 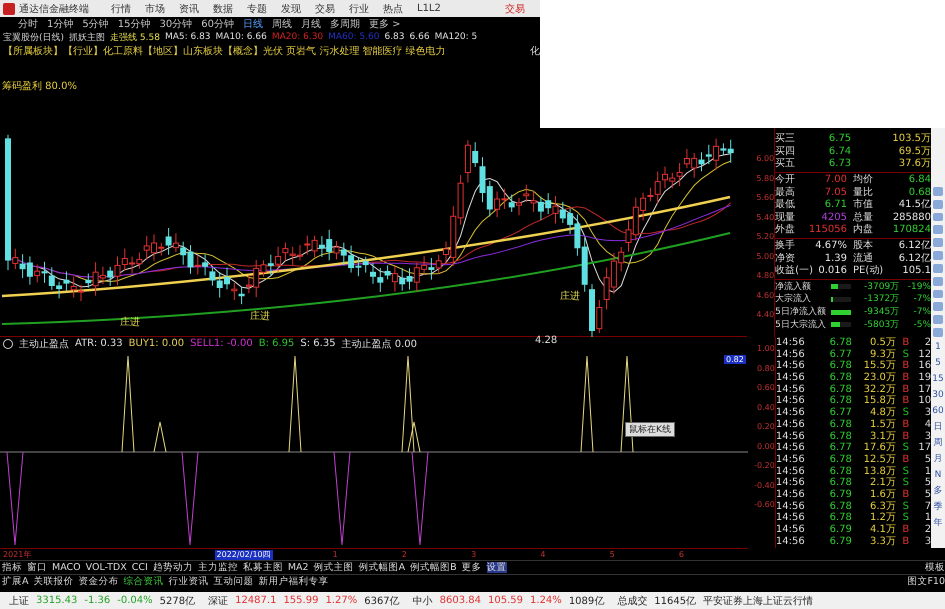 What do you see at coordinates (515, 9) in the screenshot?
I see `trade-link: 交易` at bounding box center [515, 9].